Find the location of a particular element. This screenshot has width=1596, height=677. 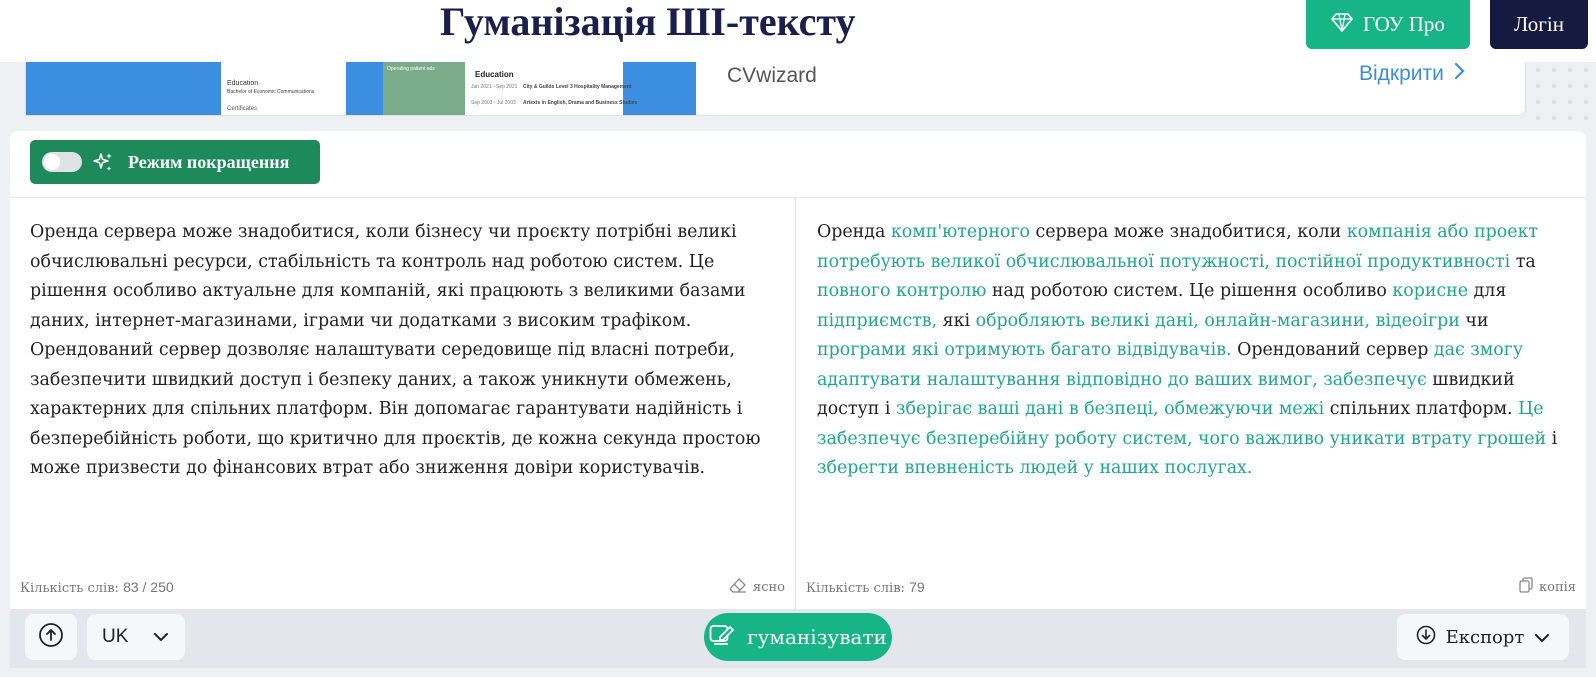

output-changed-segment: комп'ютерного is located at coordinates (960, 232).